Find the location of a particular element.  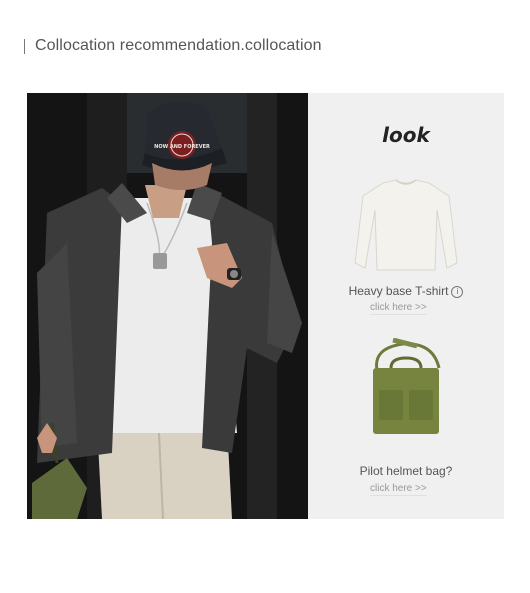

section-header: Collocation recommendation.collocation is located at coordinates (173, 46).